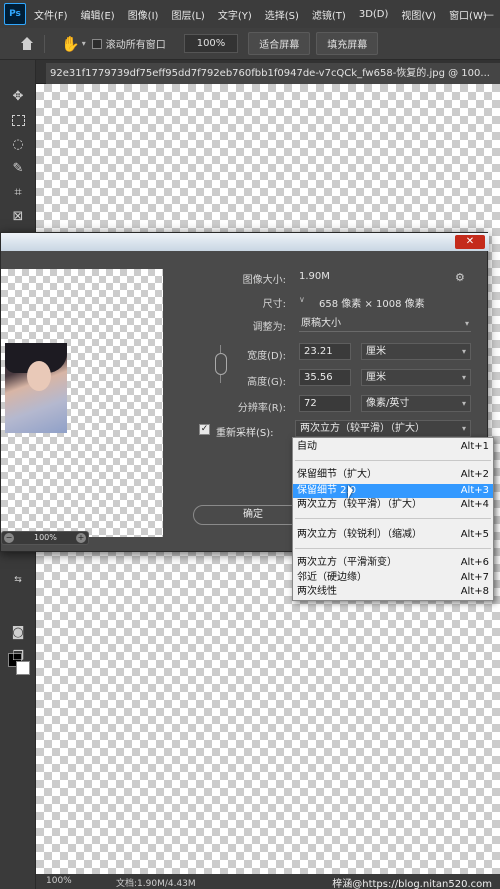 The width and height of the screenshot is (500, 889). Describe the element at coordinates (135, 45) in the screenshot. I see `scroll-all-label: 滚动所有窗口` at that location.